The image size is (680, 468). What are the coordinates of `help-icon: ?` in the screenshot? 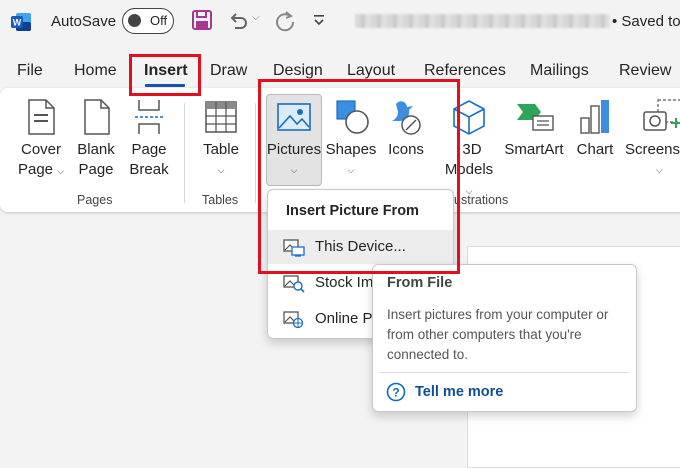 It's located at (396, 392).